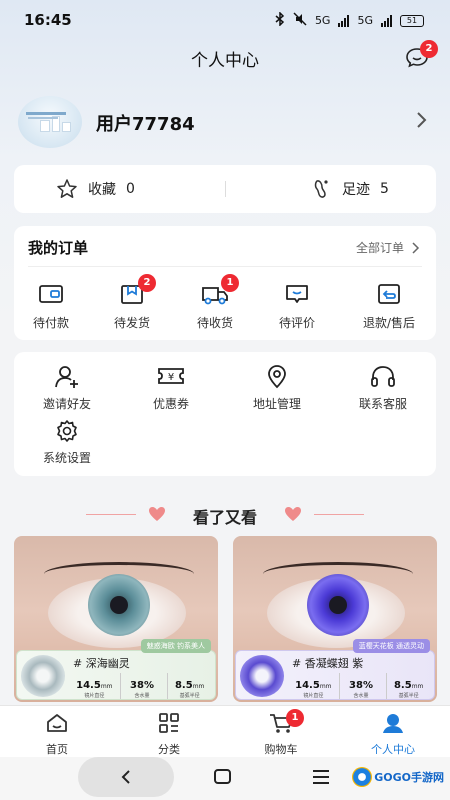 This screenshot has width=450, height=800. Describe the element at coordinates (214, 323) in the screenshot. I see `order-label: 待收货` at that location.